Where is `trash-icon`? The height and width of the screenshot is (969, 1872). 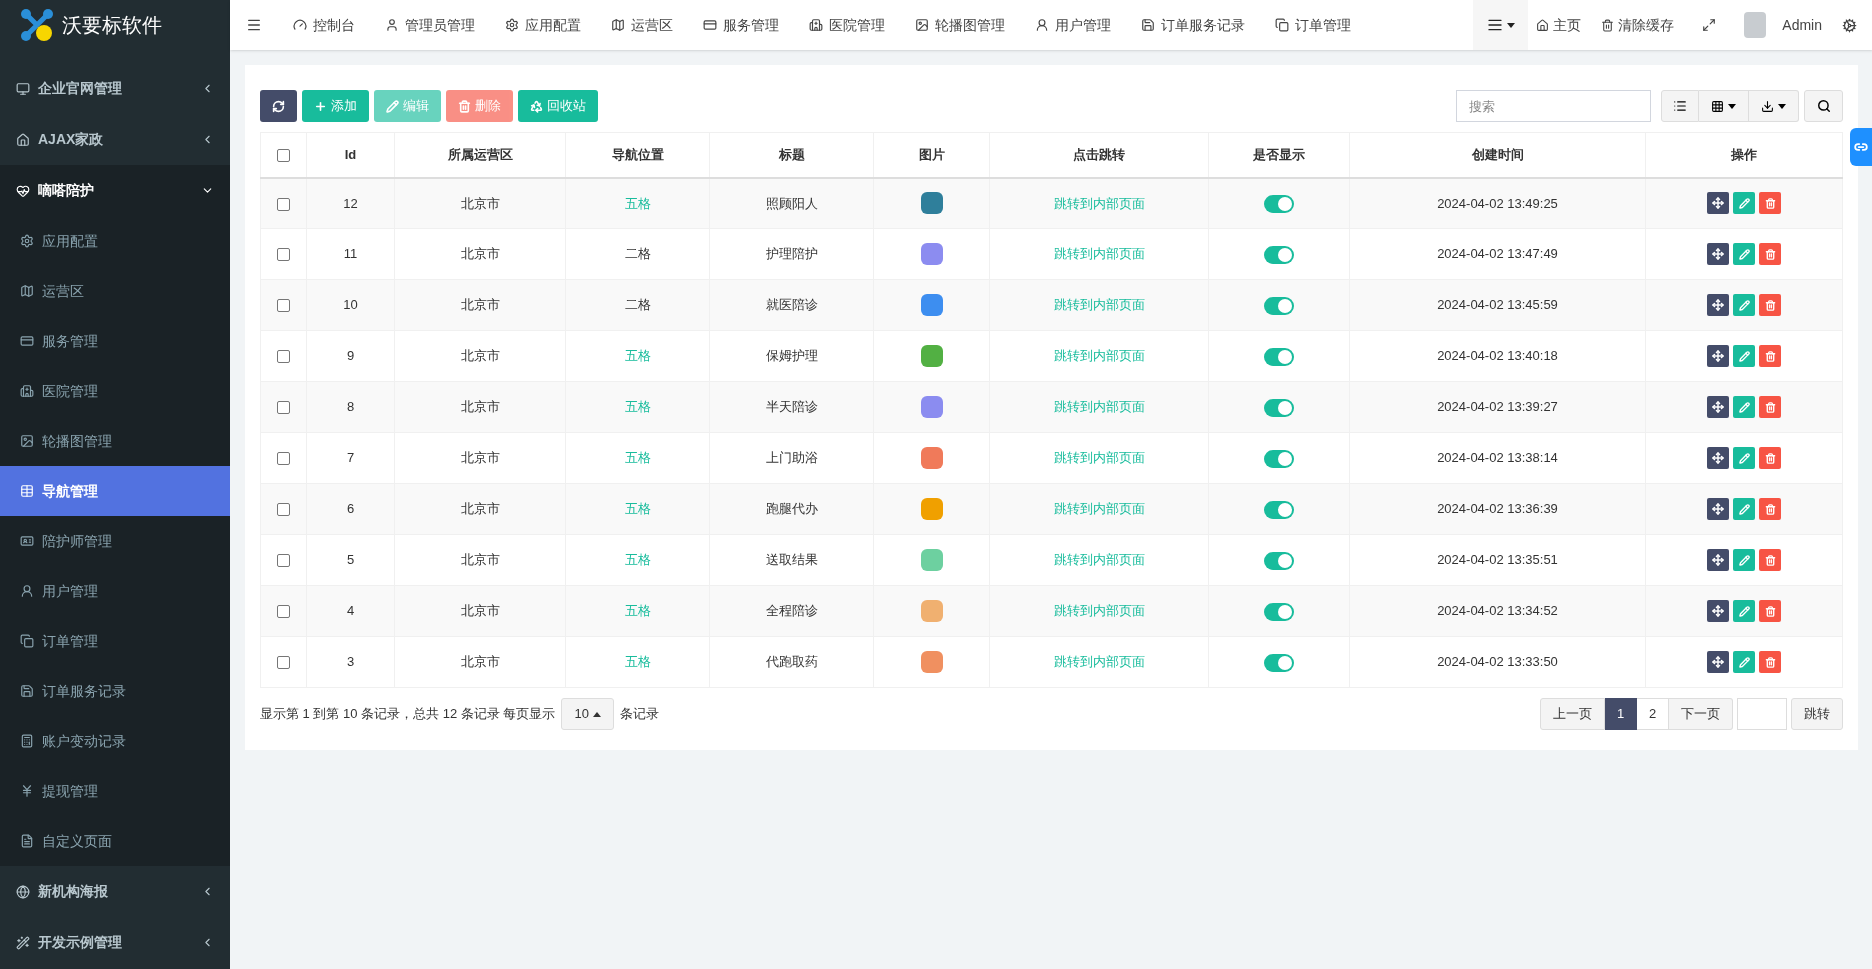
trash-icon is located at coordinates (1770, 305).